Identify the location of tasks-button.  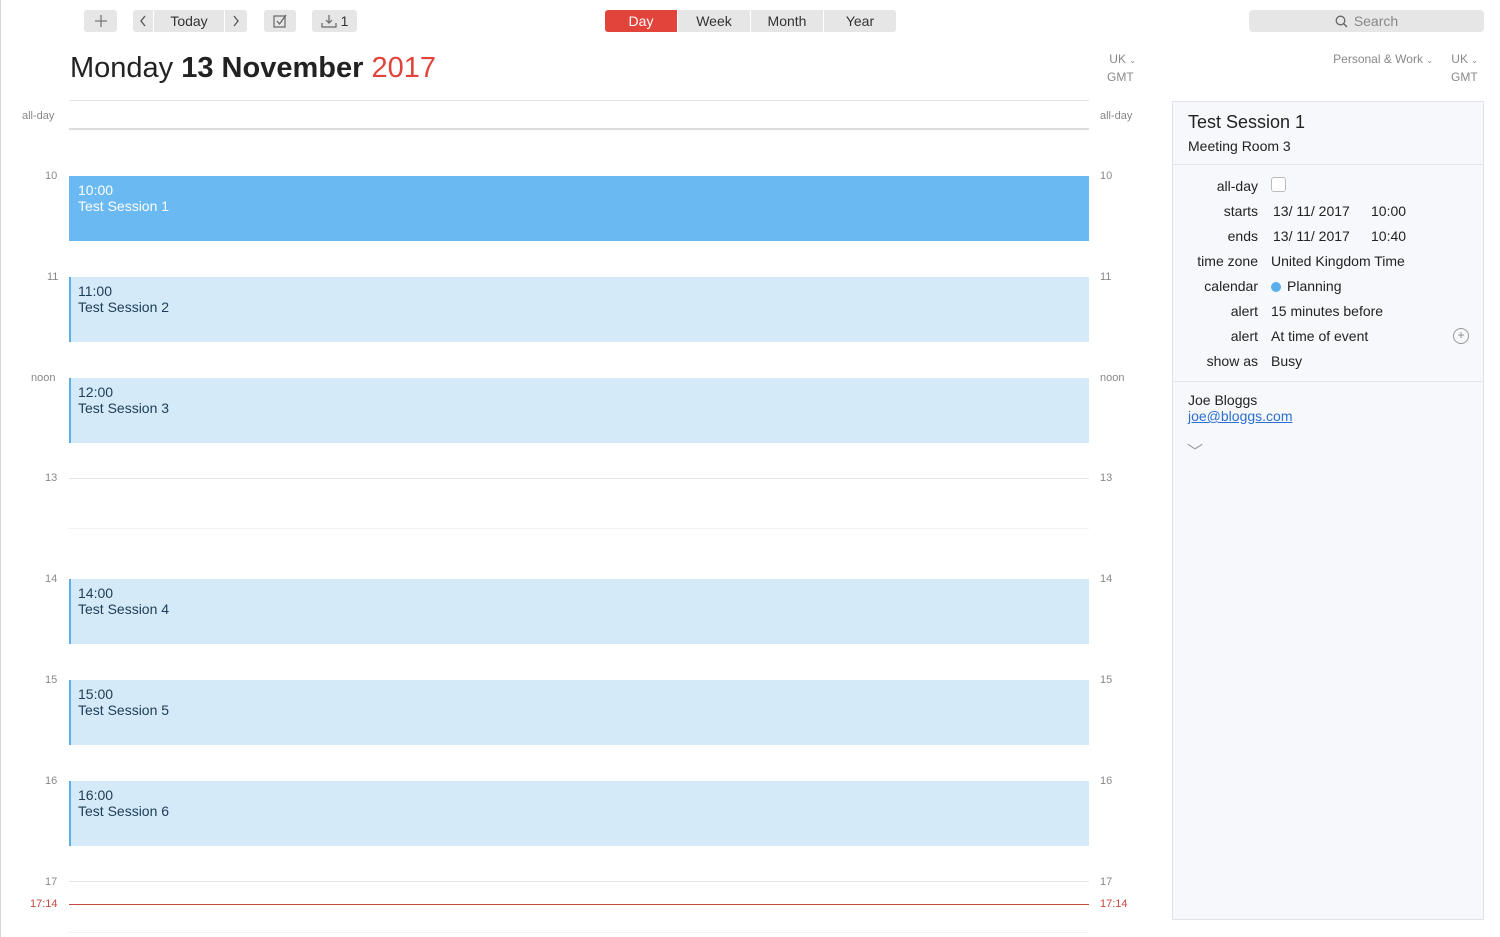
(280, 21).